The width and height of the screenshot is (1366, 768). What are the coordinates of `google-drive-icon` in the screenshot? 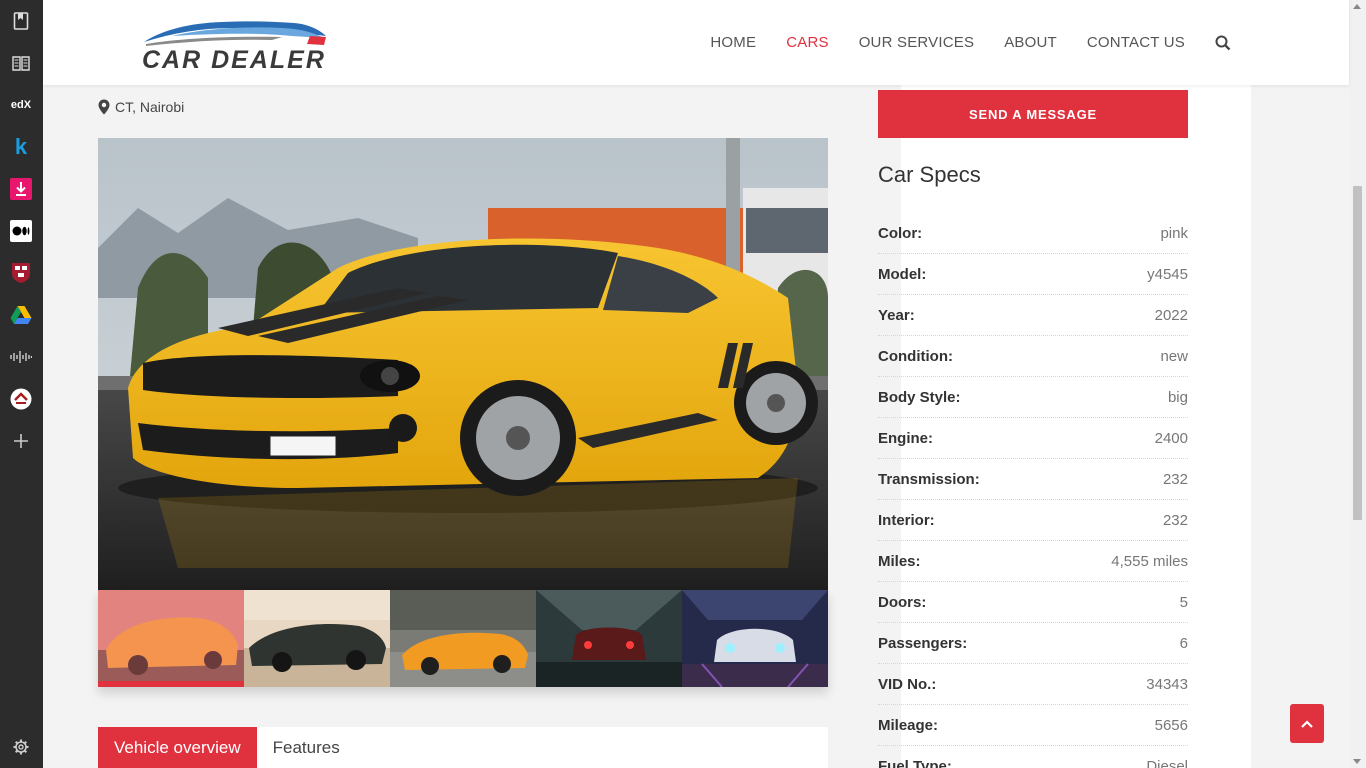 It's located at (21, 315).